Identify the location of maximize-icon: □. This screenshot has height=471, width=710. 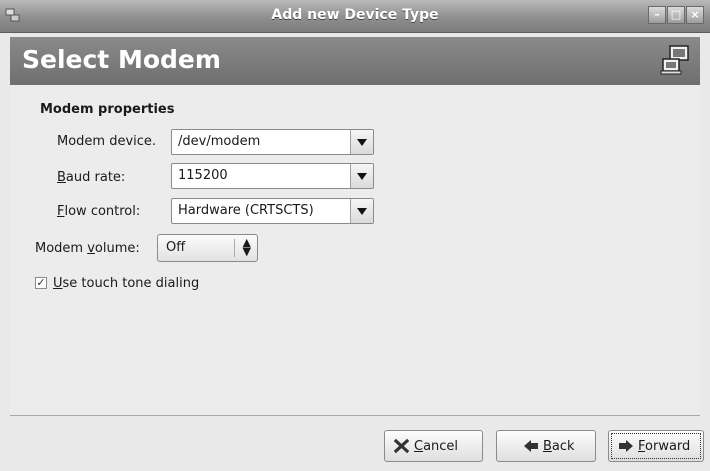
(676, 14).